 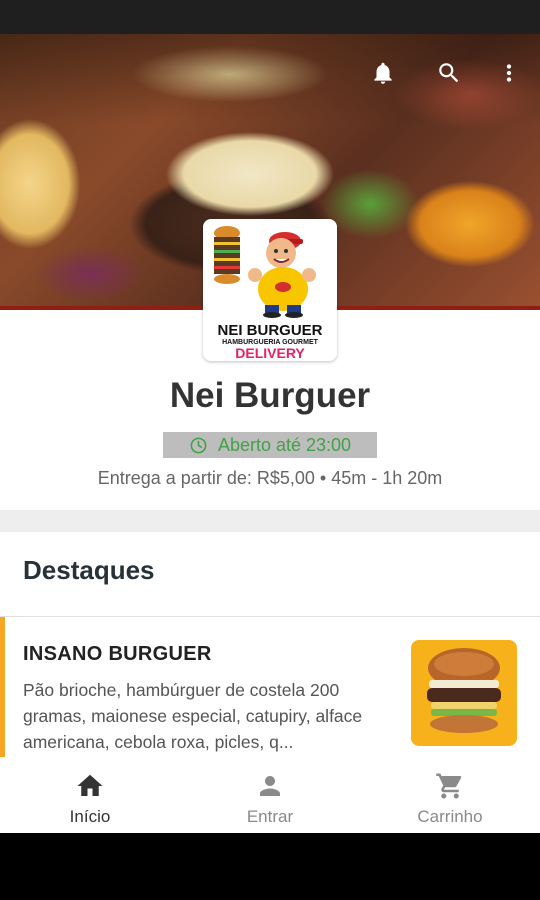 I want to click on product-accent-bar, so click(x=2, y=687).